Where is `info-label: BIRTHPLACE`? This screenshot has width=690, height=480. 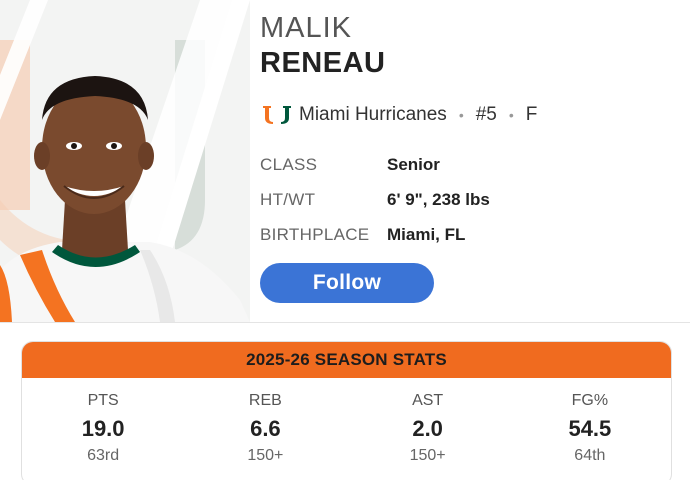 info-label: BIRTHPLACE is located at coordinates (315, 234).